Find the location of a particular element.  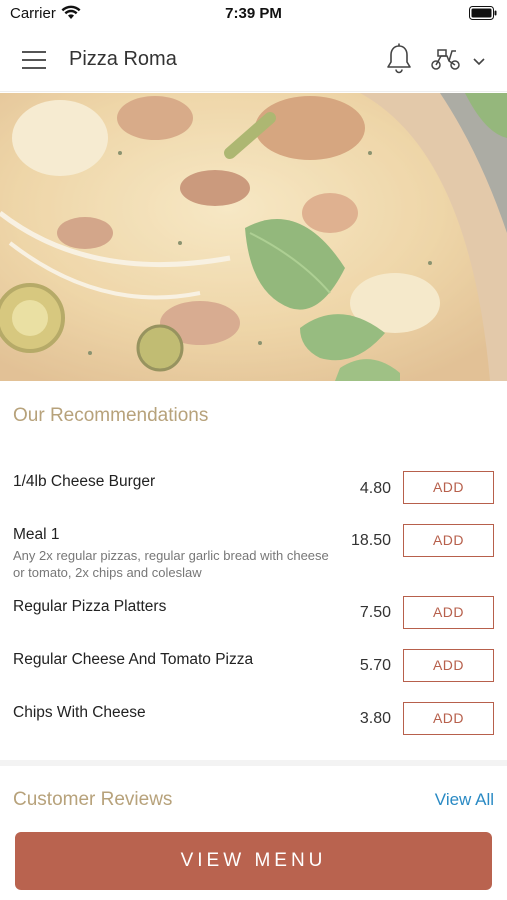

item-name: Meal 1 is located at coordinates (36, 534).